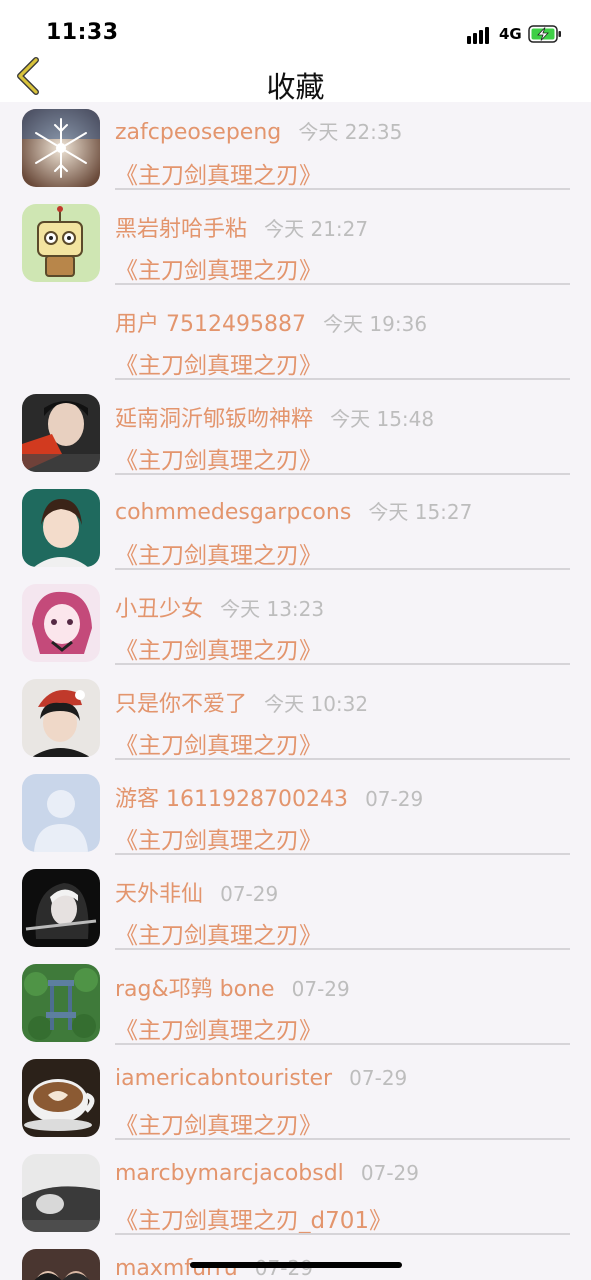  What do you see at coordinates (176, 1268) in the screenshot?
I see `user-name: maxmfurru` at bounding box center [176, 1268].